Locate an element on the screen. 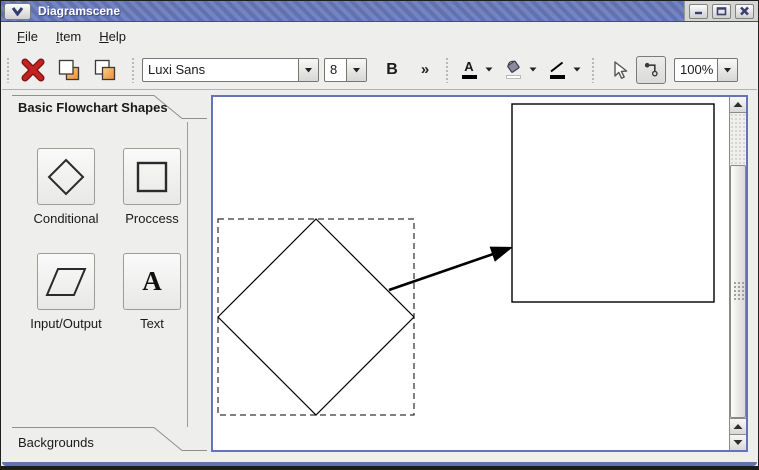 The height and width of the screenshot is (470, 759). scrollbar-grip is located at coordinates (738, 291).